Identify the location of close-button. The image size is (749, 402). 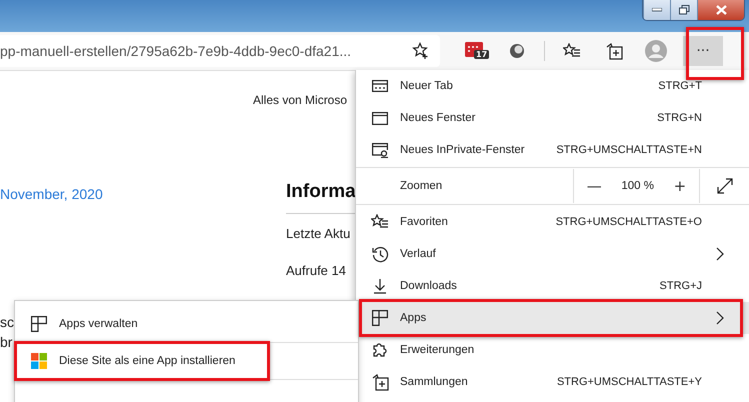
(720, 10).